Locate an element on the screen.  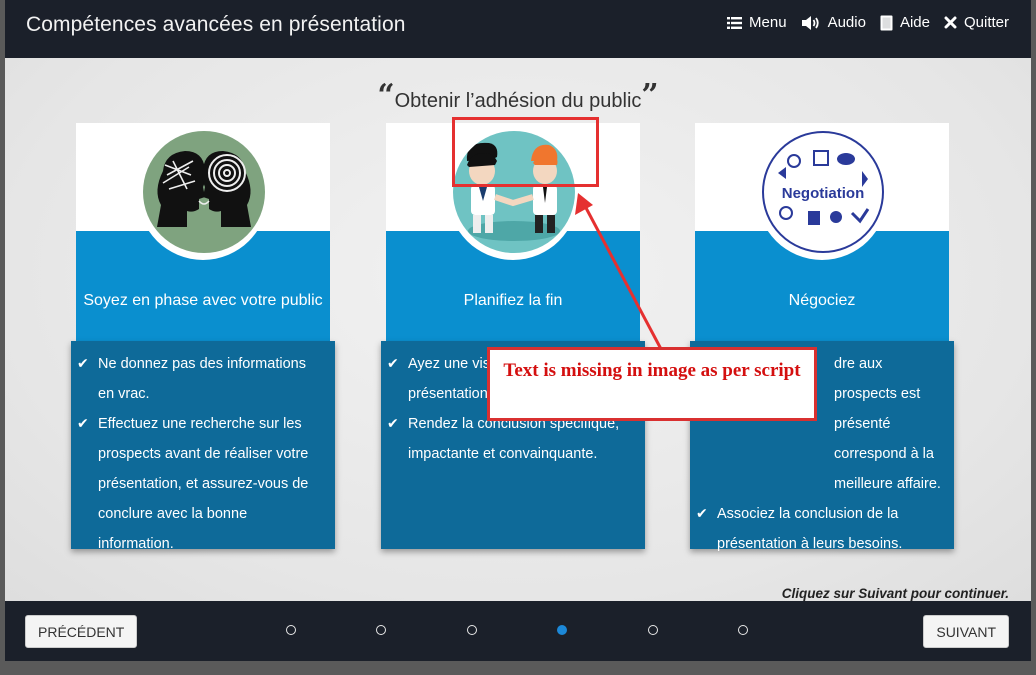
continue-hint: Cliquez sur Suivant pour continuer. is located at coordinates (895, 593).